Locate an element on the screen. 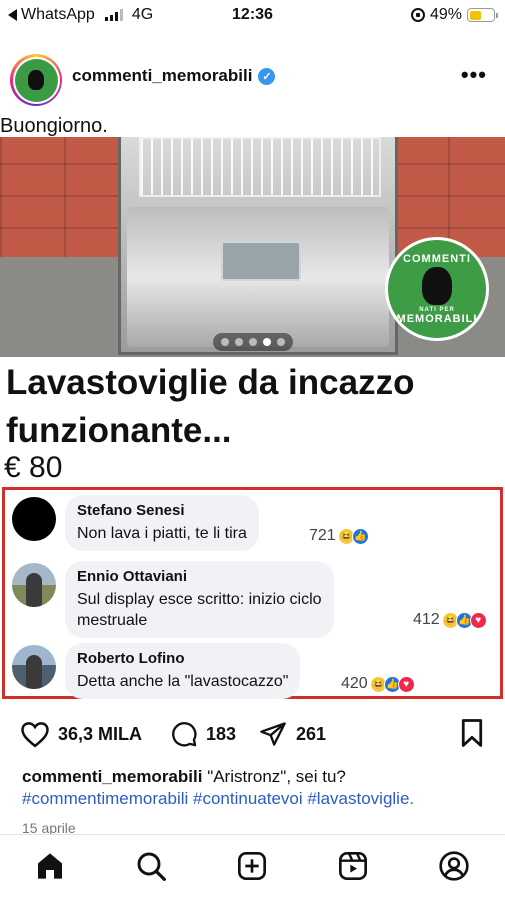  caption-text: "Aristronz", sei tu? is located at coordinates (276, 776).